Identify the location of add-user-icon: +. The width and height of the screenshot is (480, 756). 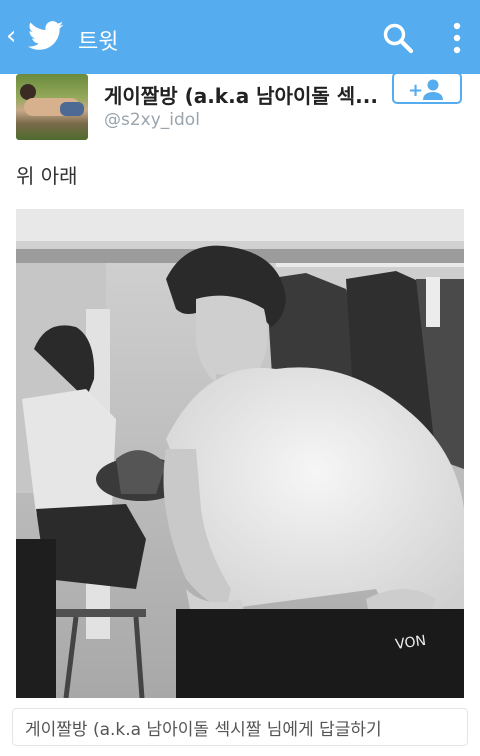
(425, 90).